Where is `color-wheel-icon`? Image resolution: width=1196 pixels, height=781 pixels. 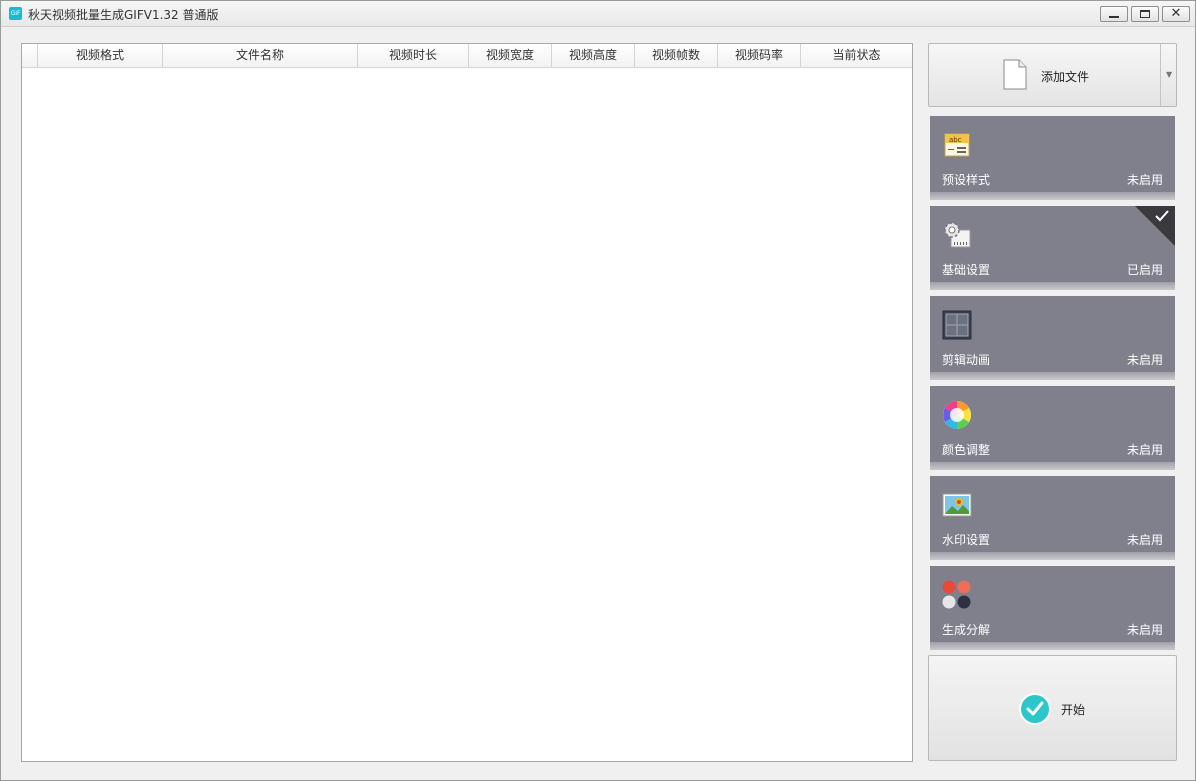 color-wheel-icon is located at coordinates (957, 415).